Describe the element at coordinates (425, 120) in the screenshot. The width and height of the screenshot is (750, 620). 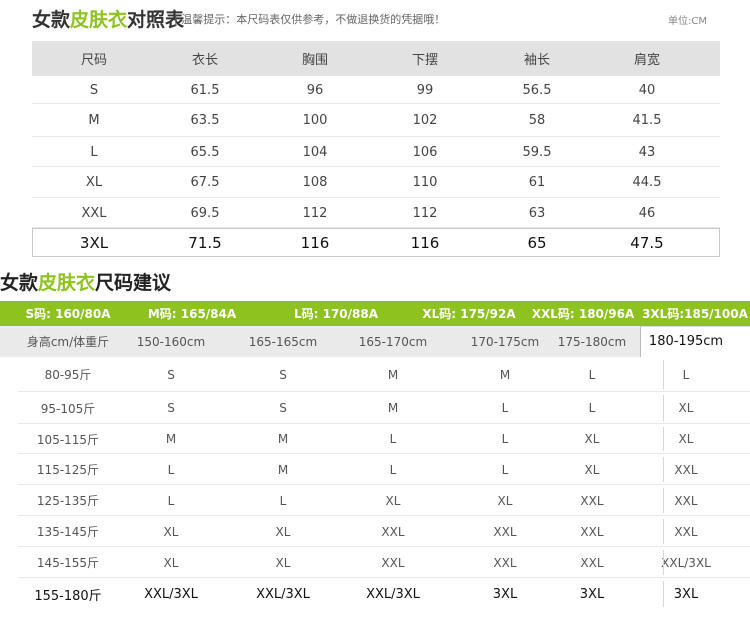
I see `measurement-cell: 102` at that location.